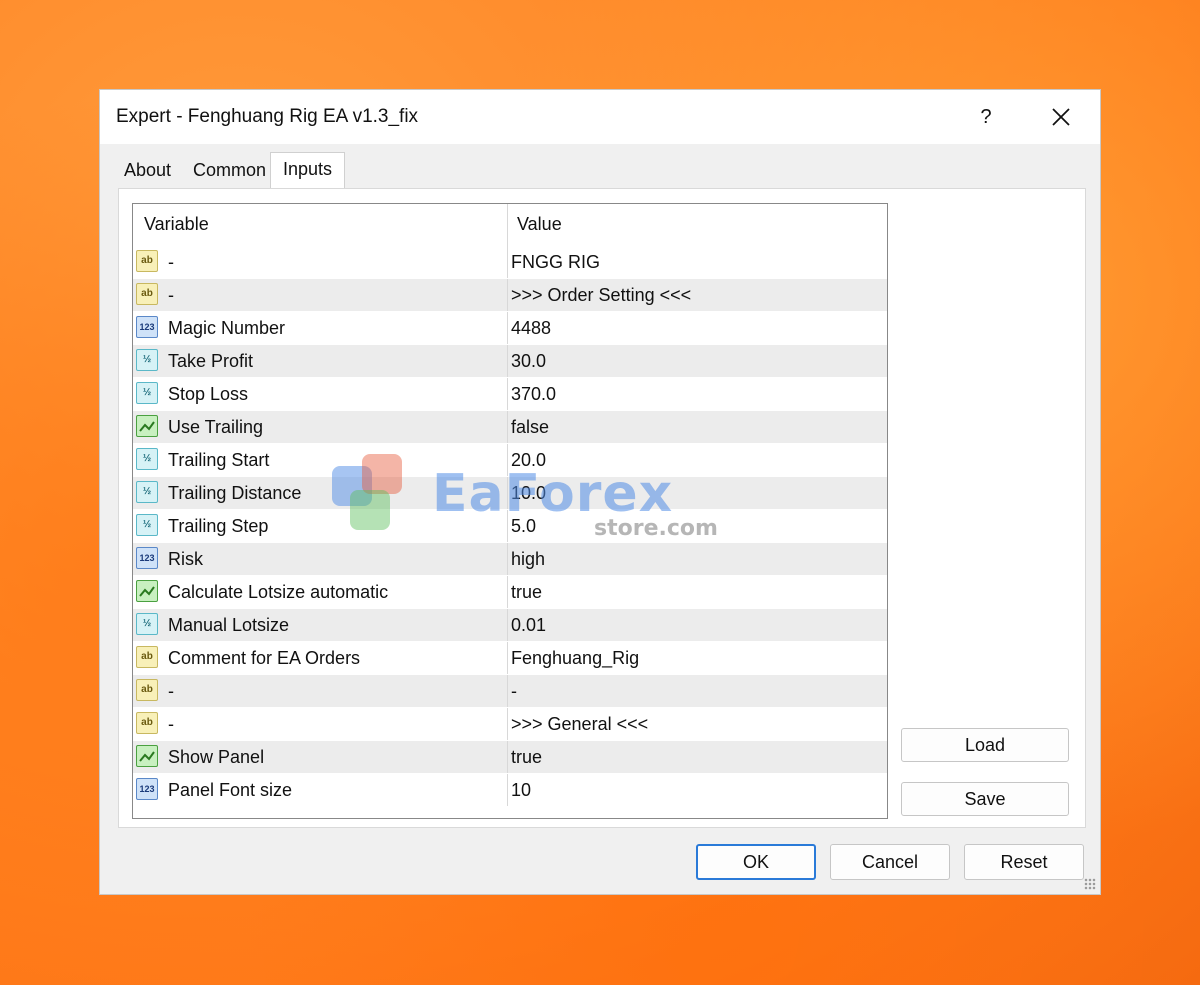 The height and width of the screenshot is (985, 1200). I want to click on table-row: ½ Trailing Distance 10.0, so click(510, 493).